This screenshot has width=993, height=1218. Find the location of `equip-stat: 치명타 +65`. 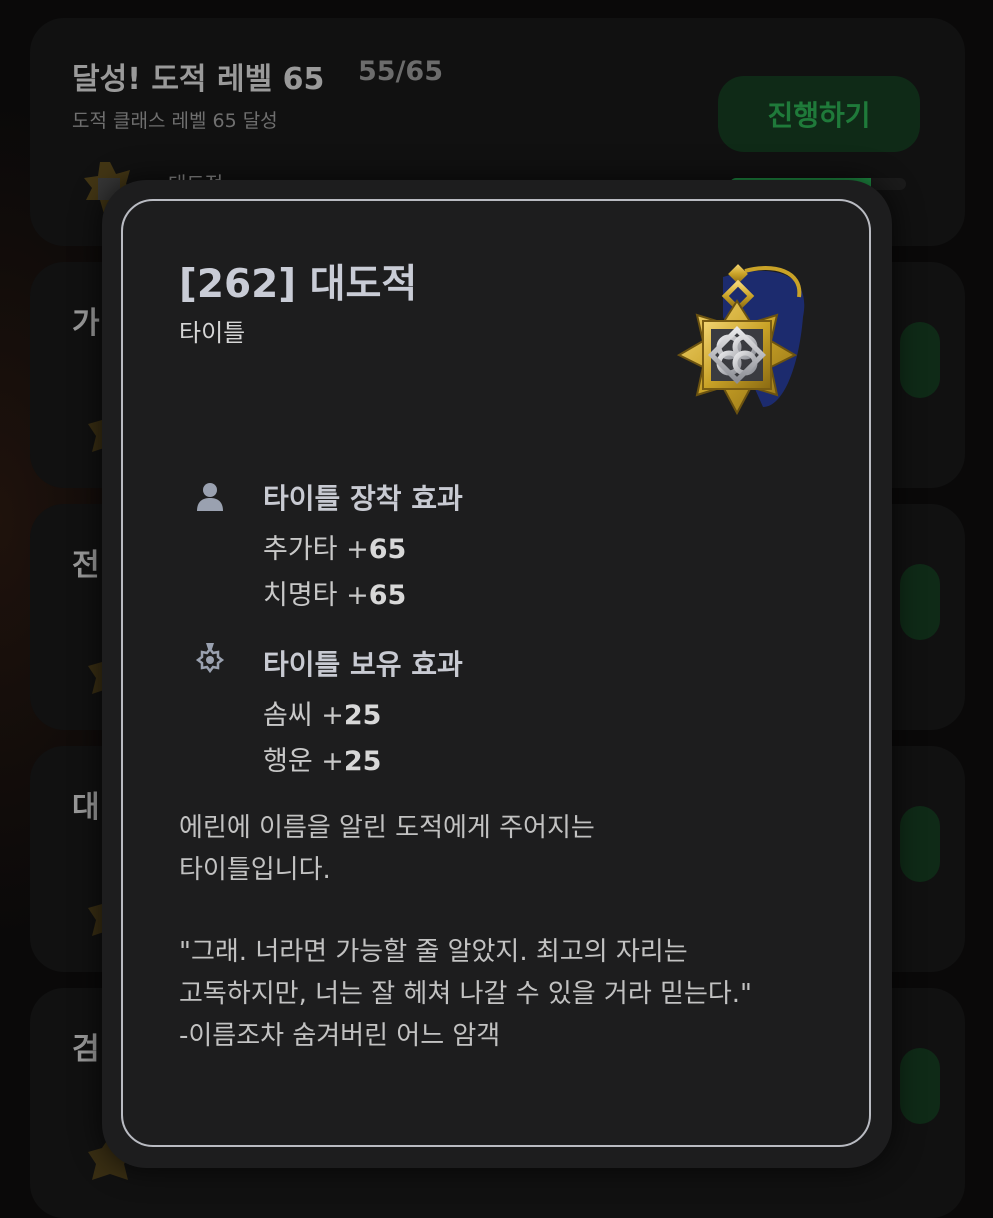

equip-stat: 치명타 +65 is located at coordinates (334, 592).